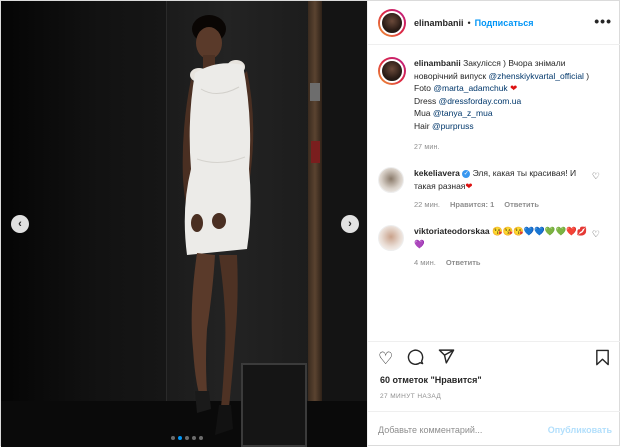 This screenshot has height=447, width=620. I want to click on commenter-username: viktoriateodorskaa, so click(452, 231).